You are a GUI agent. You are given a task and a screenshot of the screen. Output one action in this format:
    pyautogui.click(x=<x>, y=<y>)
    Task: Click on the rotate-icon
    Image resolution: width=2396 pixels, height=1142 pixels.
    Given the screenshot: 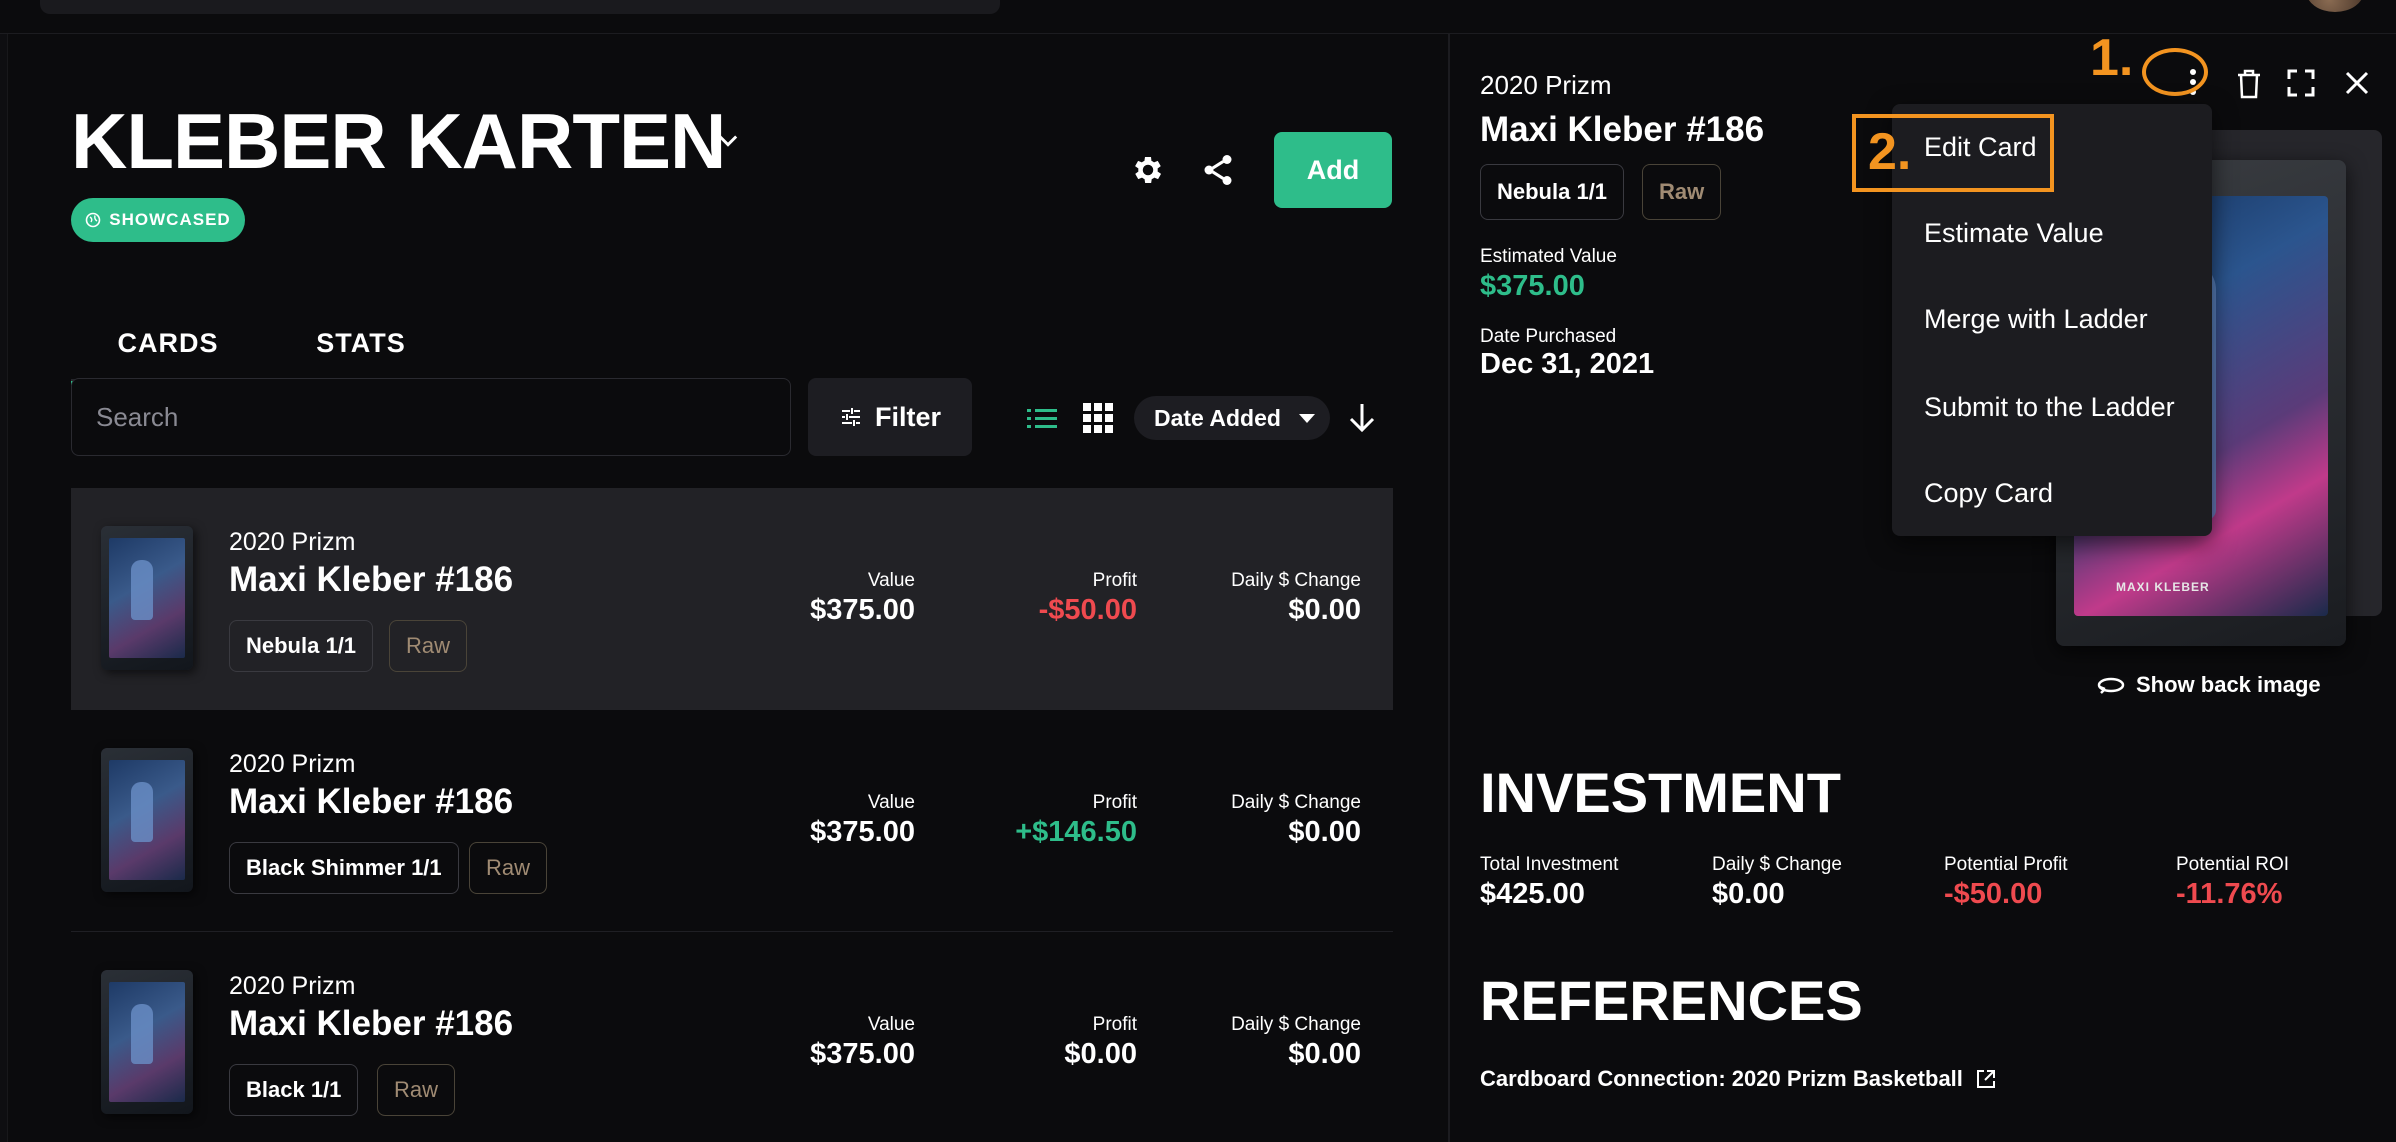 What is the action you would take?
    pyautogui.click(x=2111, y=685)
    